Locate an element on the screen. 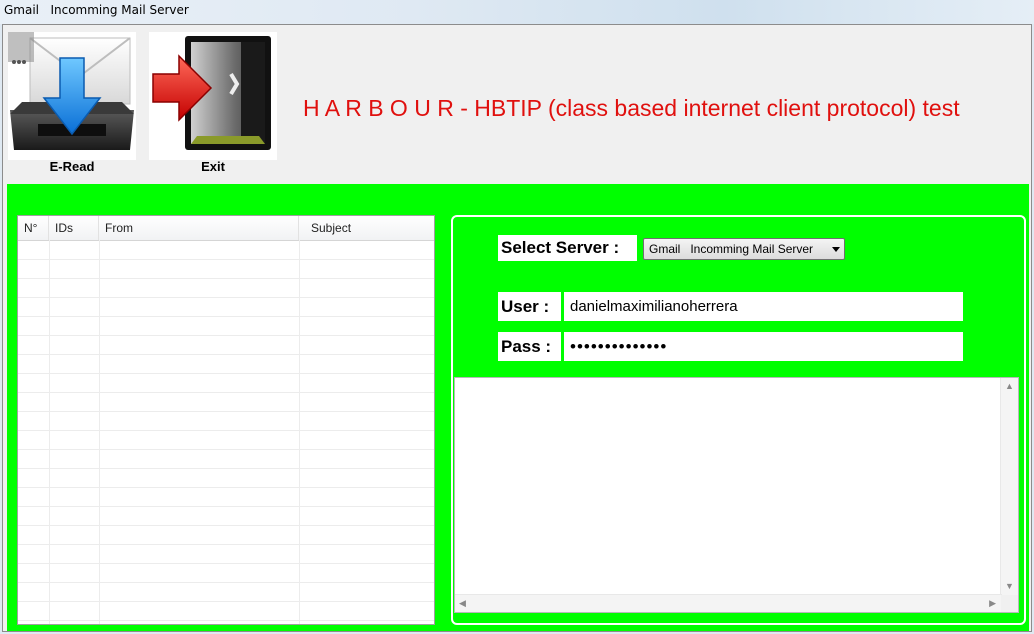  horizontal-scrollbar: ◀ ▶ is located at coordinates (728, 603).